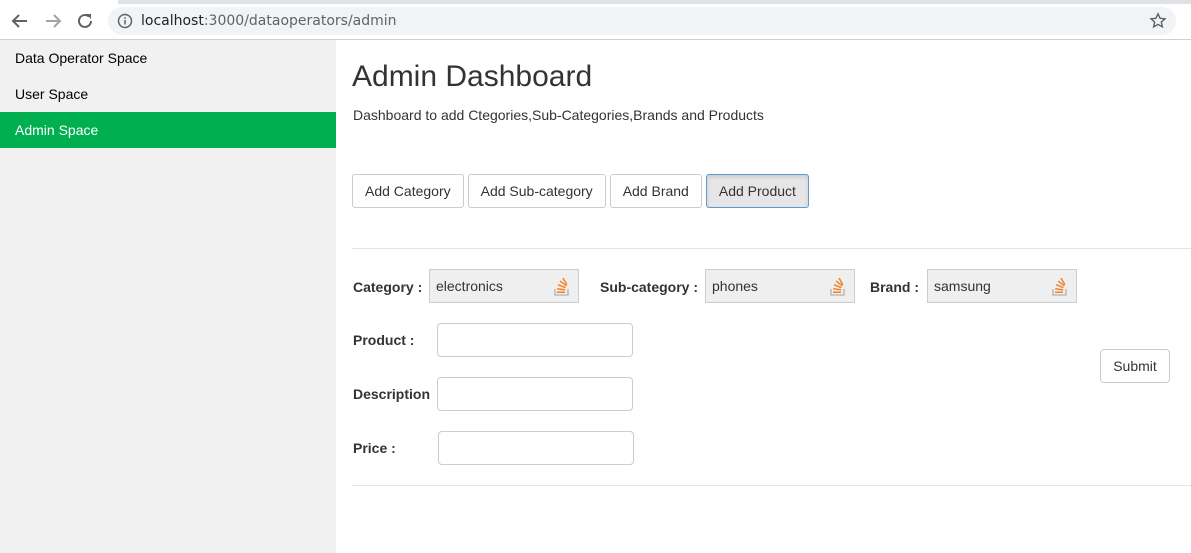  Describe the element at coordinates (1135, 366) in the screenshot. I see `submit-button: Submit` at that location.